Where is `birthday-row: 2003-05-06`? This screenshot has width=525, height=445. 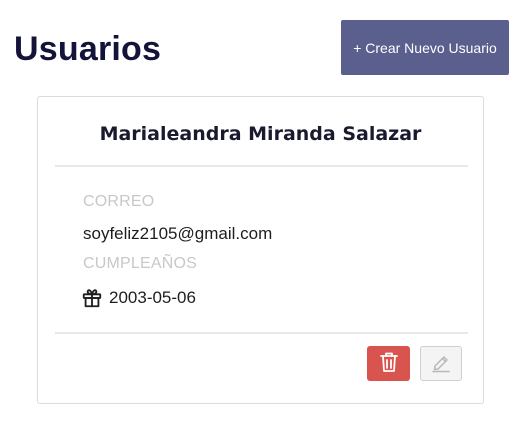
birthday-row: 2003-05-06 is located at coordinates (138, 298).